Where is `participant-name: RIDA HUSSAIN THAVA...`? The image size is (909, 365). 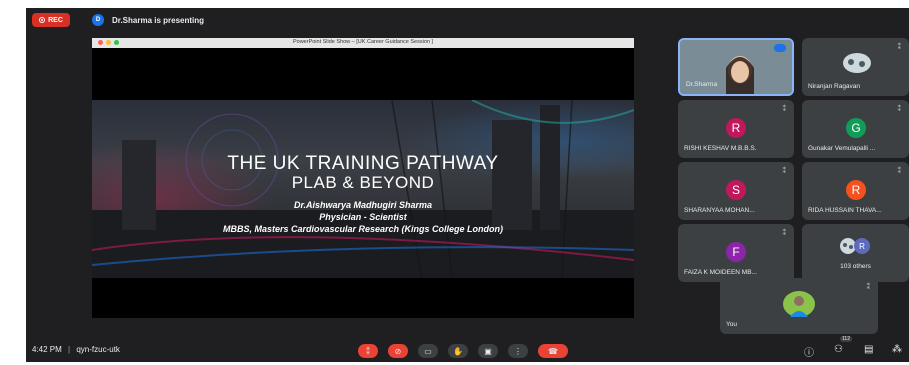 participant-name: RIDA HUSSAIN THAVA... is located at coordinates (845, 210).